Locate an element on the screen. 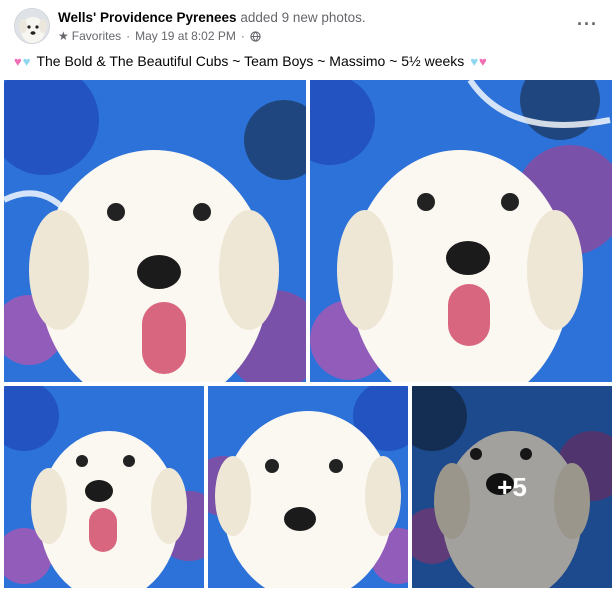 This screenshot has width=616, height=596. star-icon: ★ is located at coordinates (63, 36).